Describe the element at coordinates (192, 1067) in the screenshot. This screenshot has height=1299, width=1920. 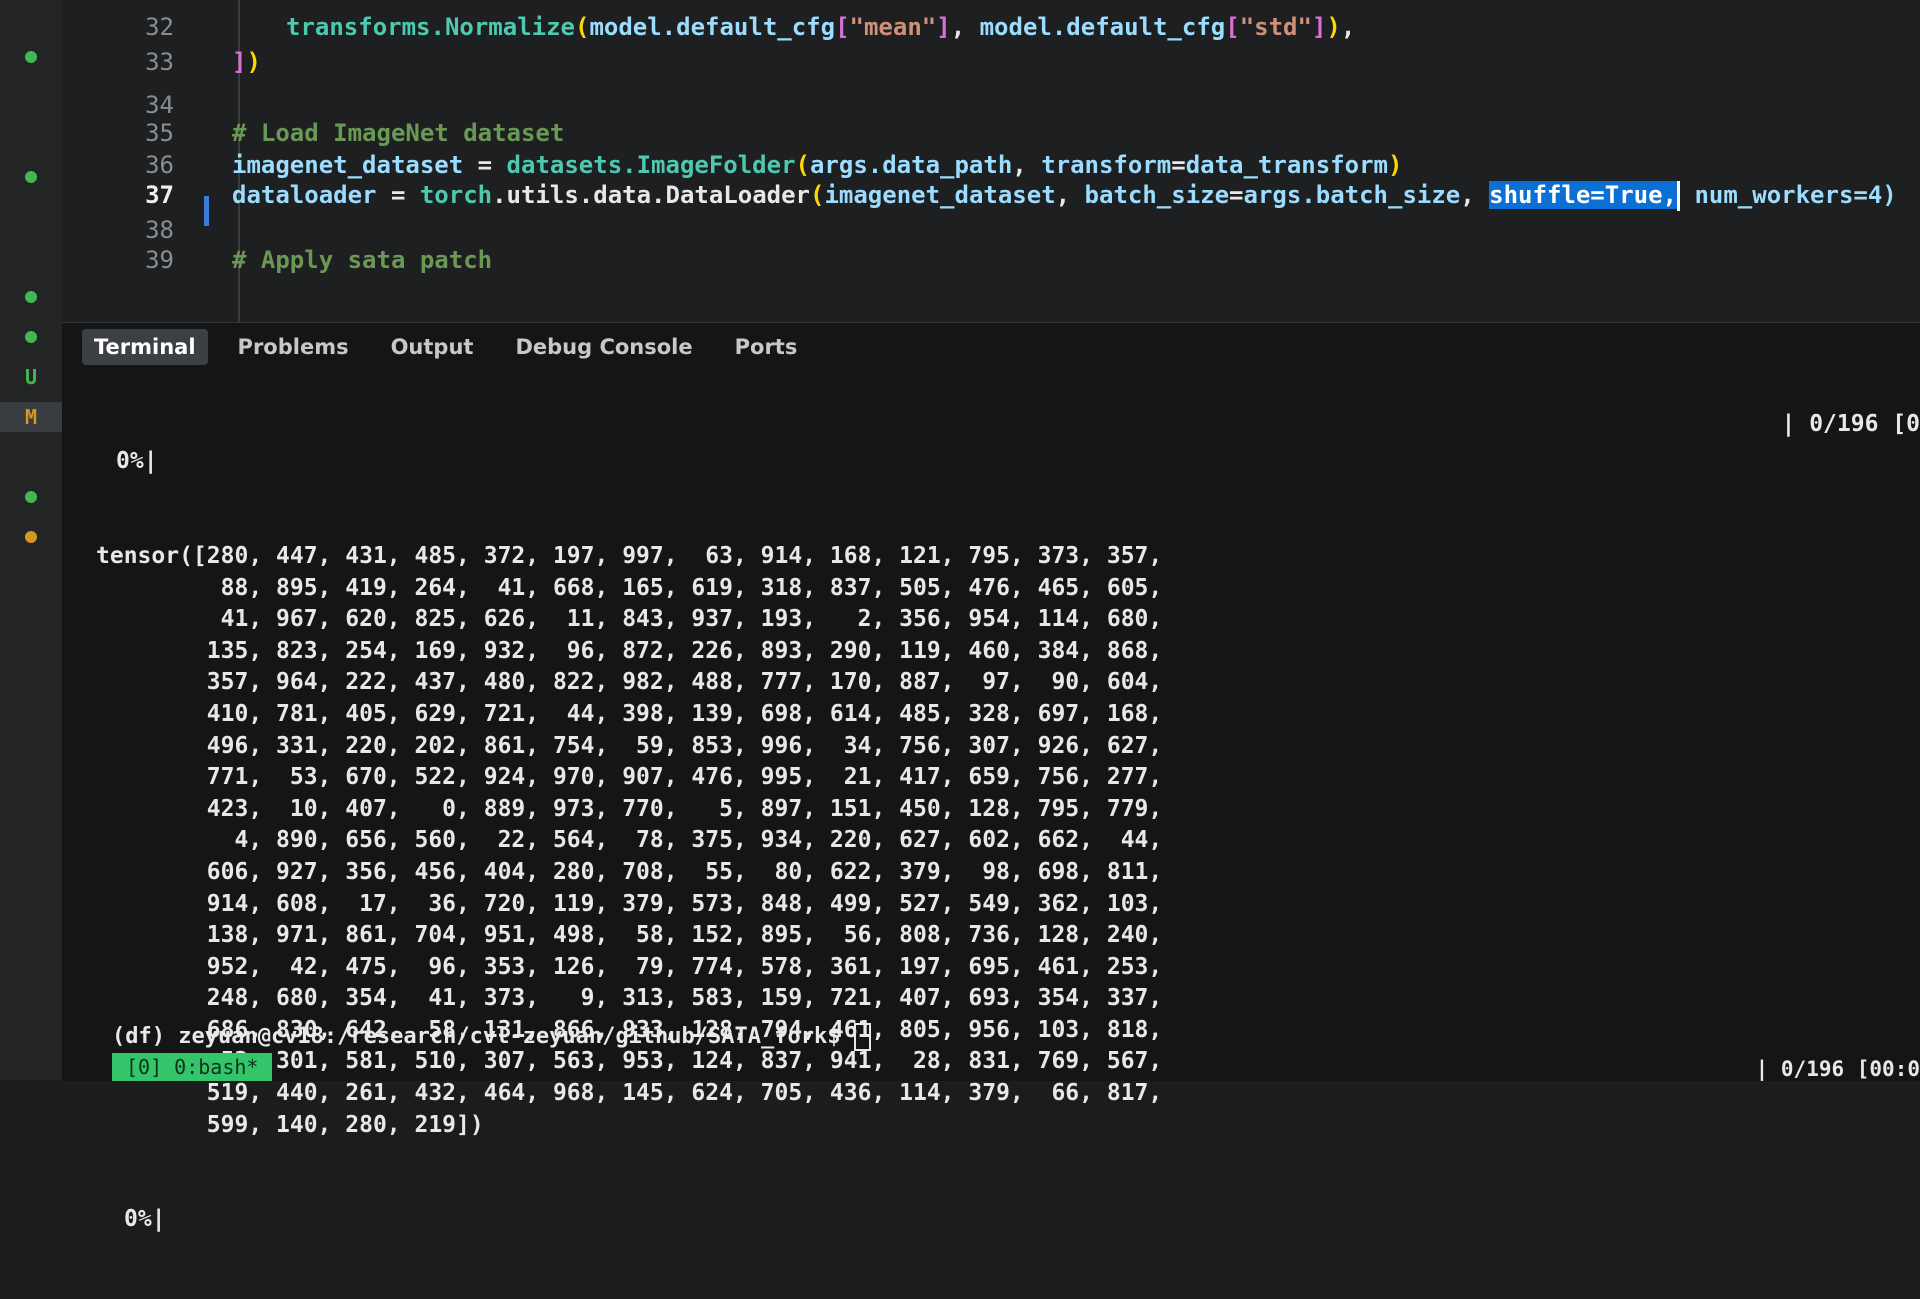
I see `tmux-status-bar: [0] 0:bash*` at that location.